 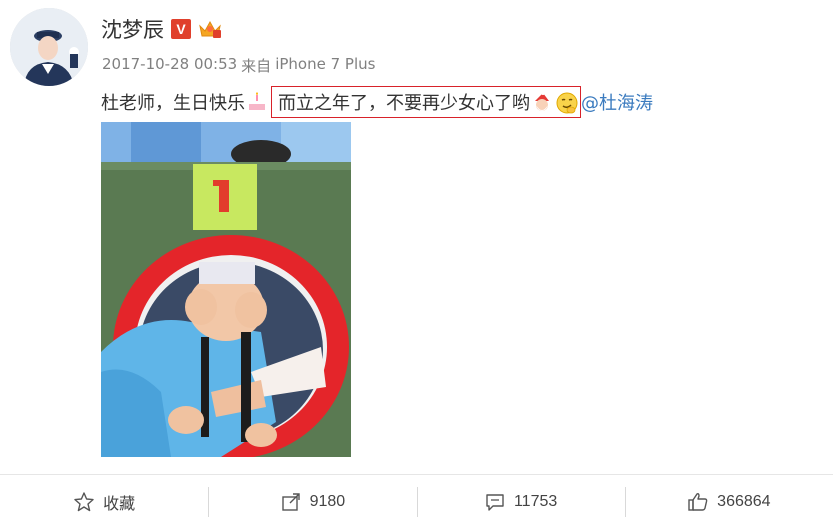 I want to click on user-name-row: 沈梦辰 V, so click(x=161, y=29).